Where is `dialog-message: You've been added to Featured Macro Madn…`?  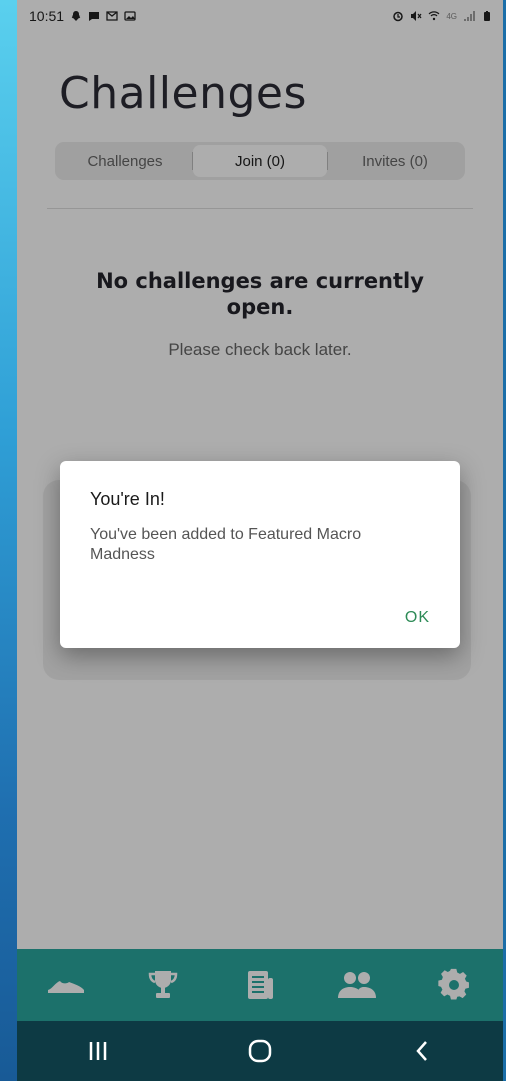 dialog-message: You've been added to Featured Macro Madn… is located at coordinates (226, 544).